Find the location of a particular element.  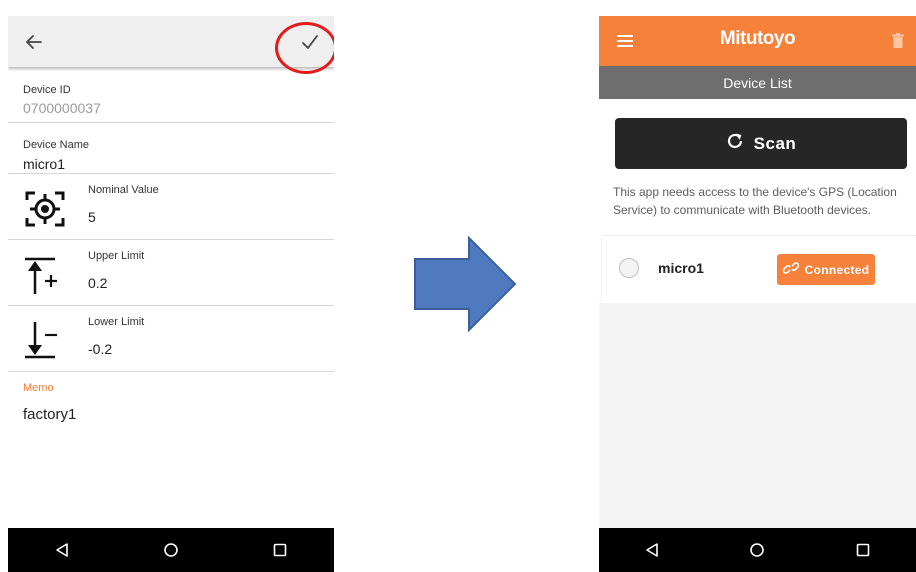

connection-status-label: Connected is located at coordinates (837, 269).